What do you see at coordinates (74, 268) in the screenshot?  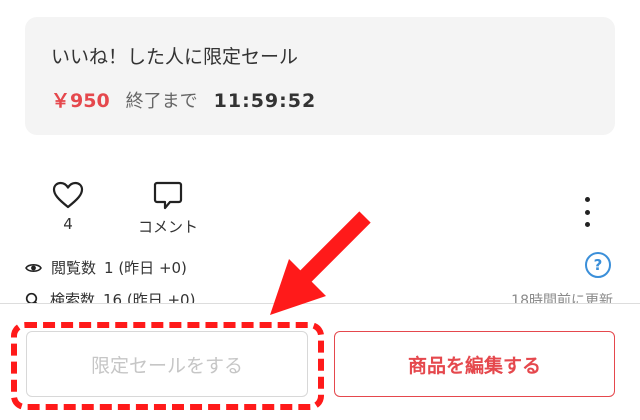 I see `views-label: 閲覧数` at bounding box center [74, 268].